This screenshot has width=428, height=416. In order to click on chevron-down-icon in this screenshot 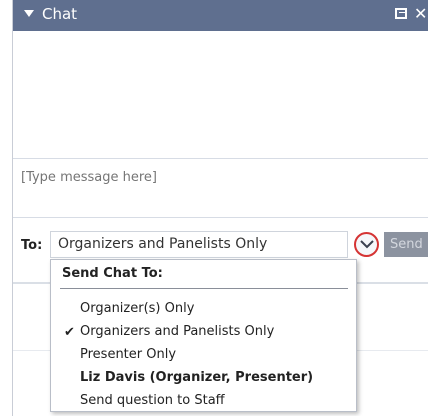, I will do `click(367, 244)`.